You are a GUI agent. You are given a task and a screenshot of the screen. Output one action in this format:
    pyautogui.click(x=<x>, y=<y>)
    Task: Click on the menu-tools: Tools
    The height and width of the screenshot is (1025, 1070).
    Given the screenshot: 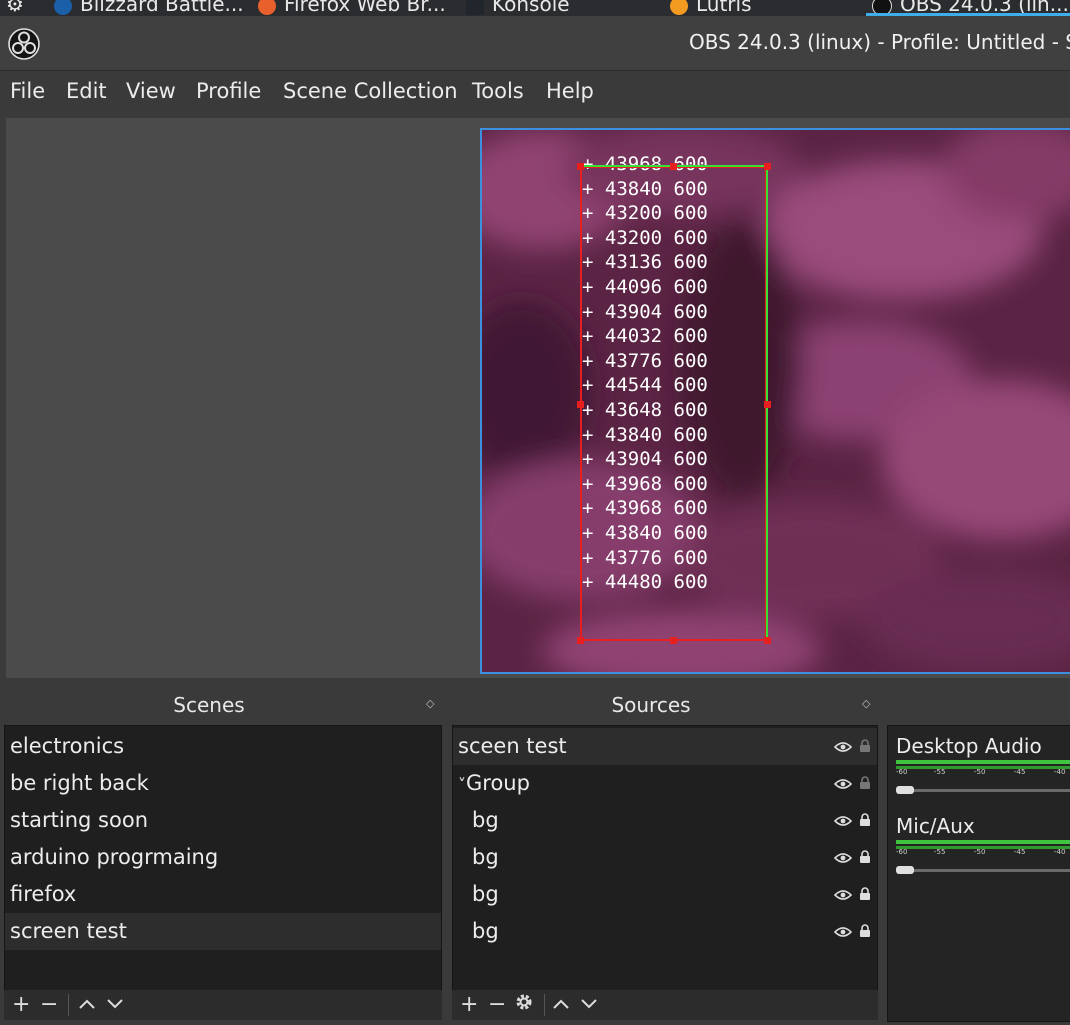 What is the action you would take?
    pyautogui.click(x=498, y=91)
    